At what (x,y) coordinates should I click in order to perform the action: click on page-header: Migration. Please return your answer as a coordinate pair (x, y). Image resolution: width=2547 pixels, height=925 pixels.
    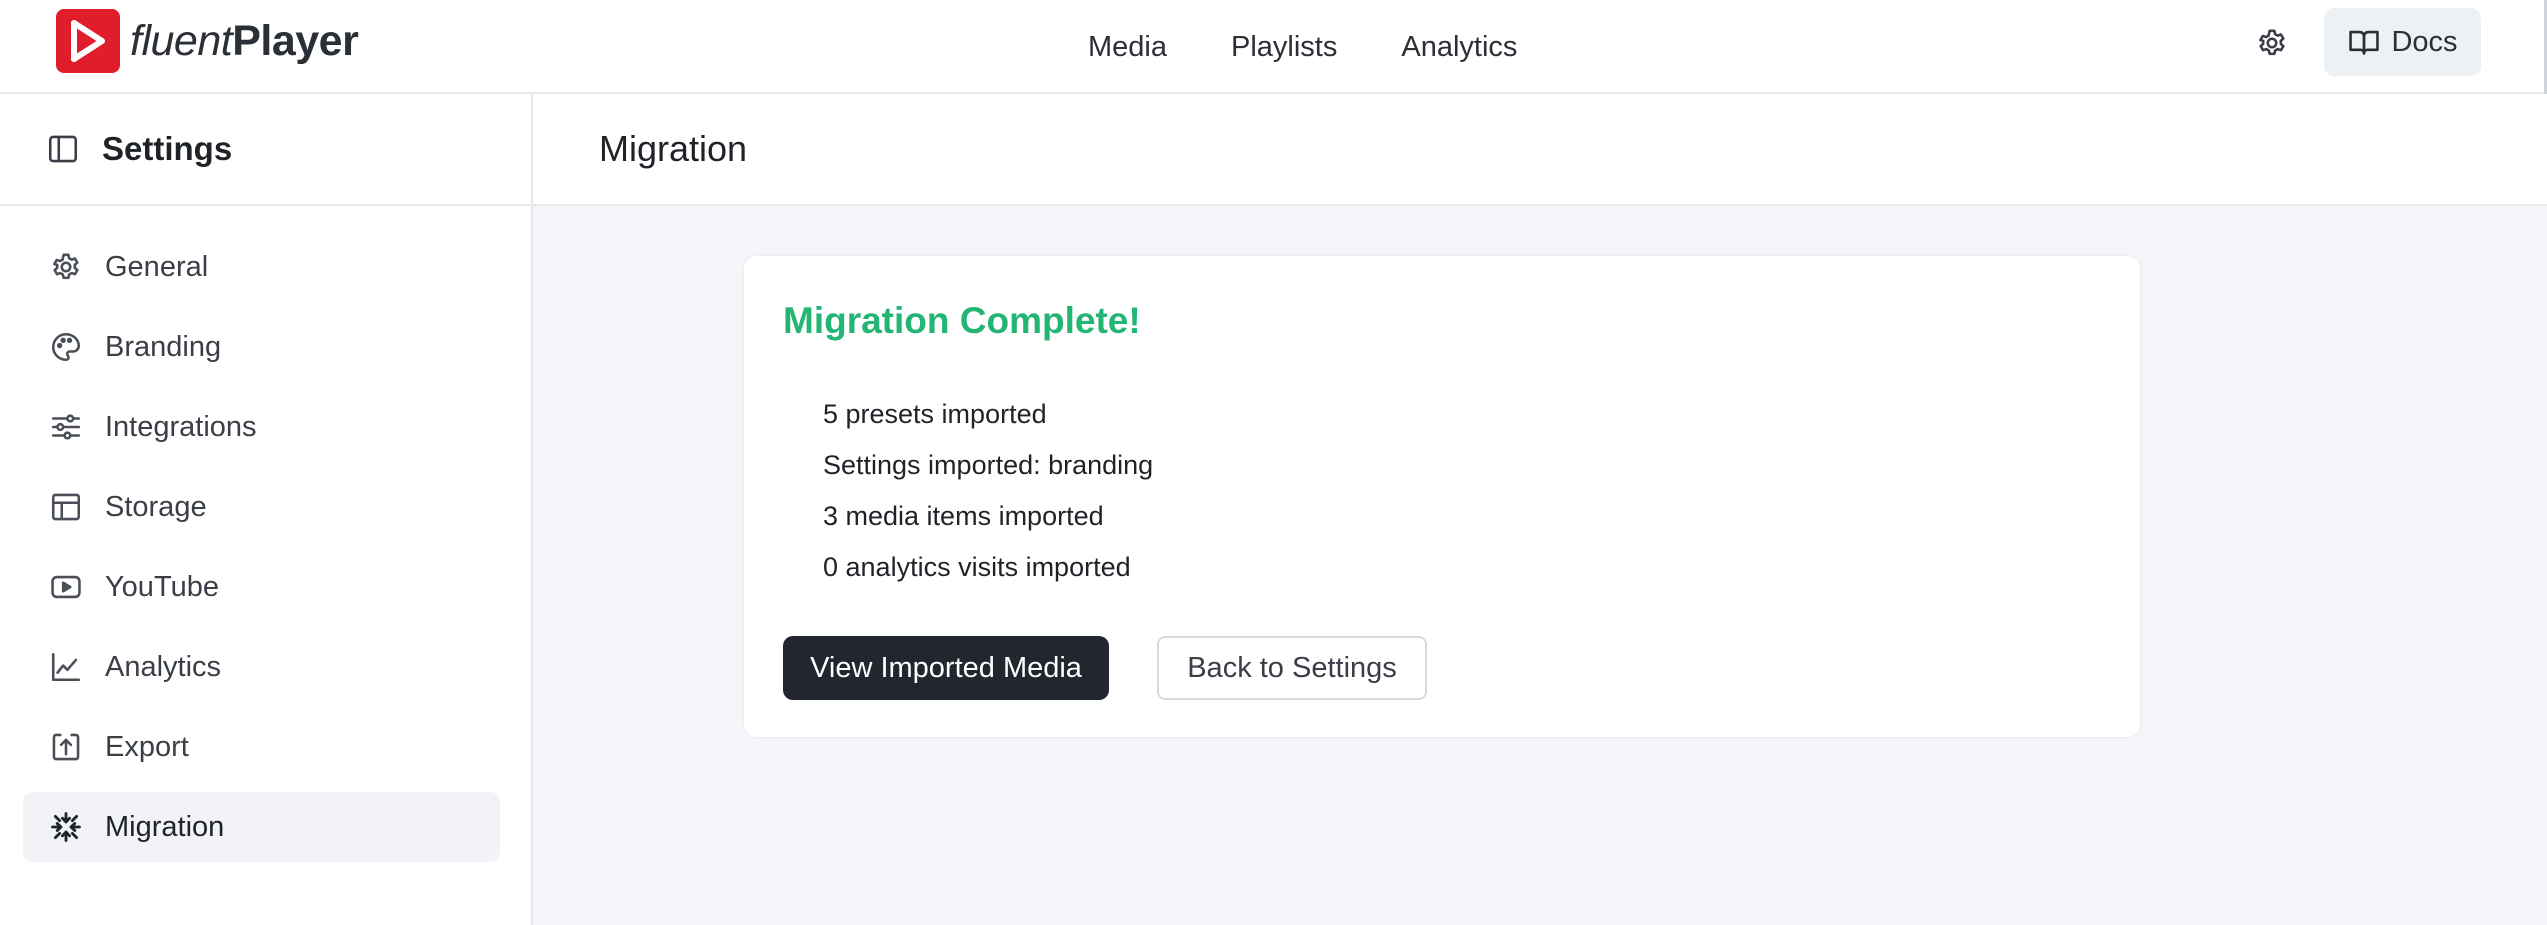
    Looking at the image, I should click on (1540, 150).